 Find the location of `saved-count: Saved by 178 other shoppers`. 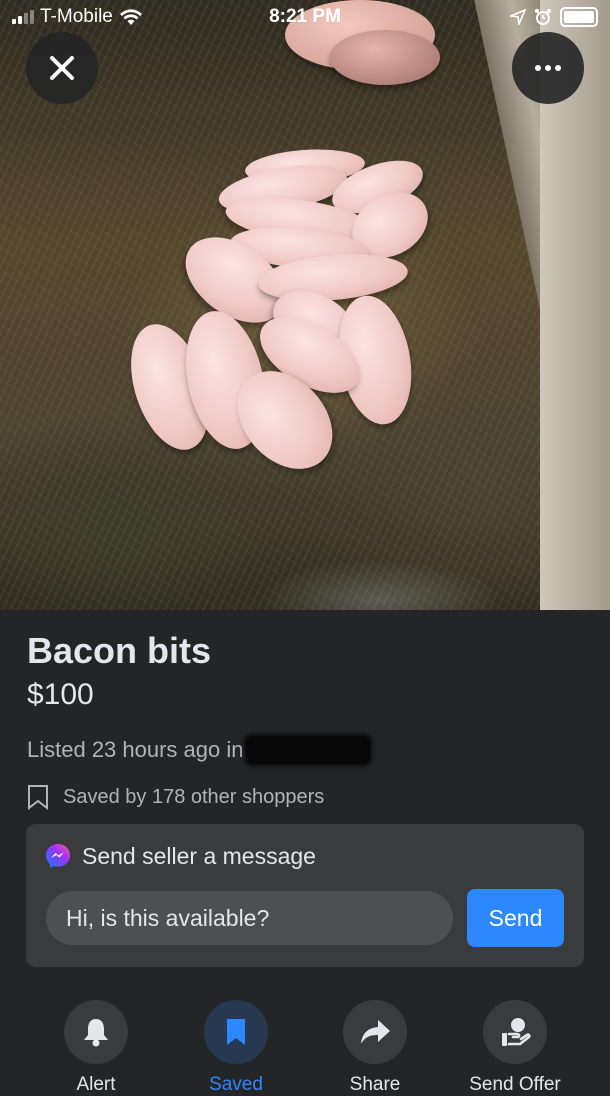

saved-count: Saved by 178 other shoppers is located at coordinates (175, 797).